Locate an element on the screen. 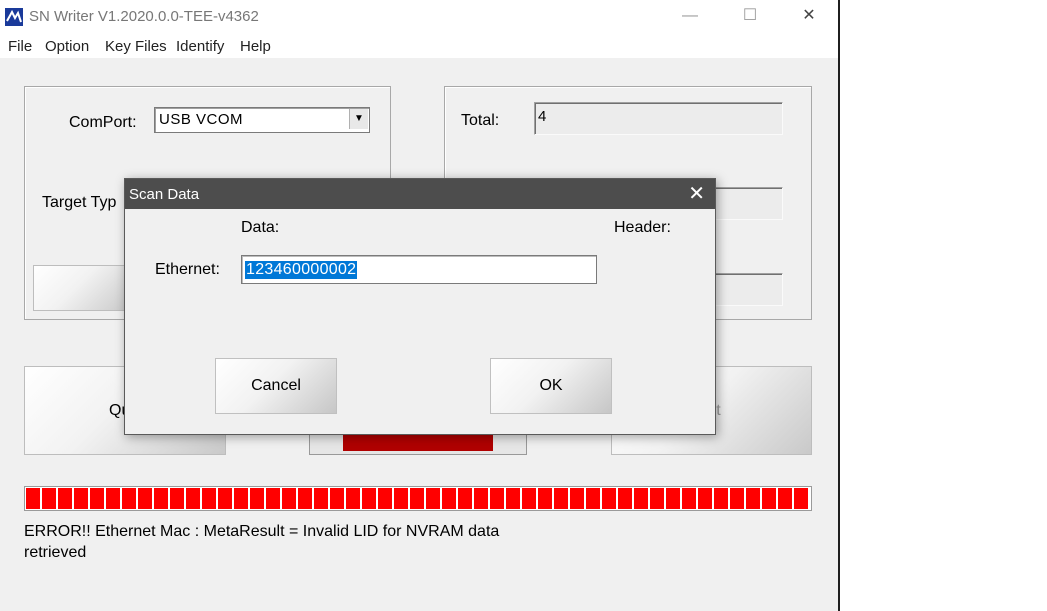 The width and height of the screenshot is (1047, 611). system-config-button is located at coordinates (81, 288).